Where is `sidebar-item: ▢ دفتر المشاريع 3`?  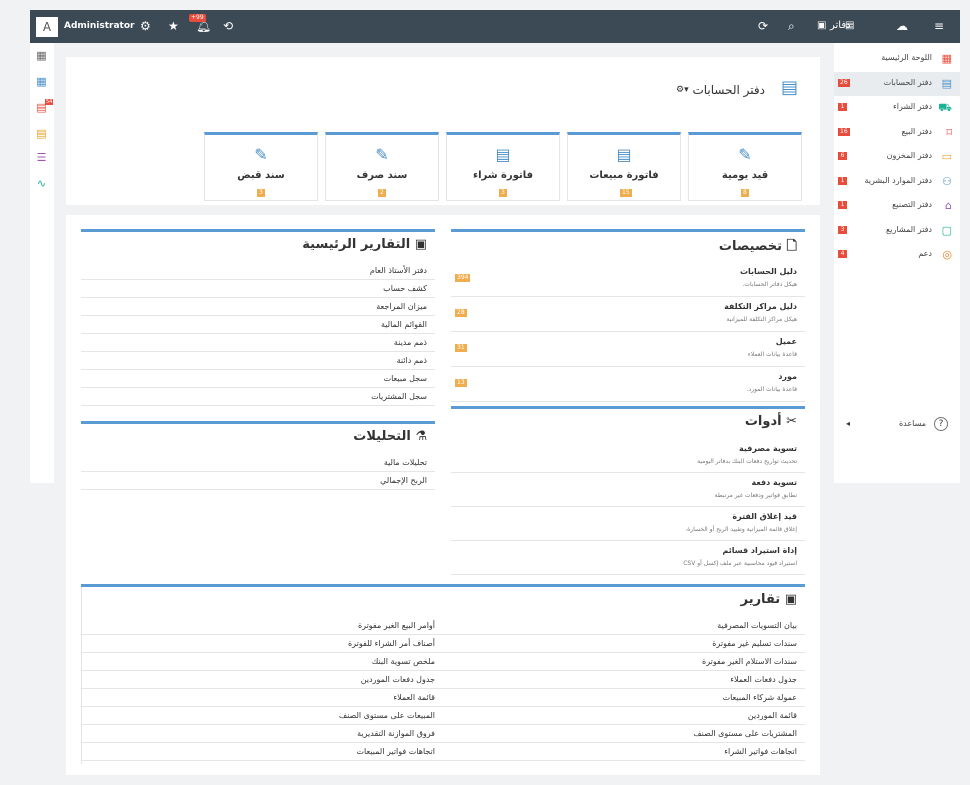
sidebar-item: ▢ دفتر المشاريع 3 is located at coordinates (897, 231).